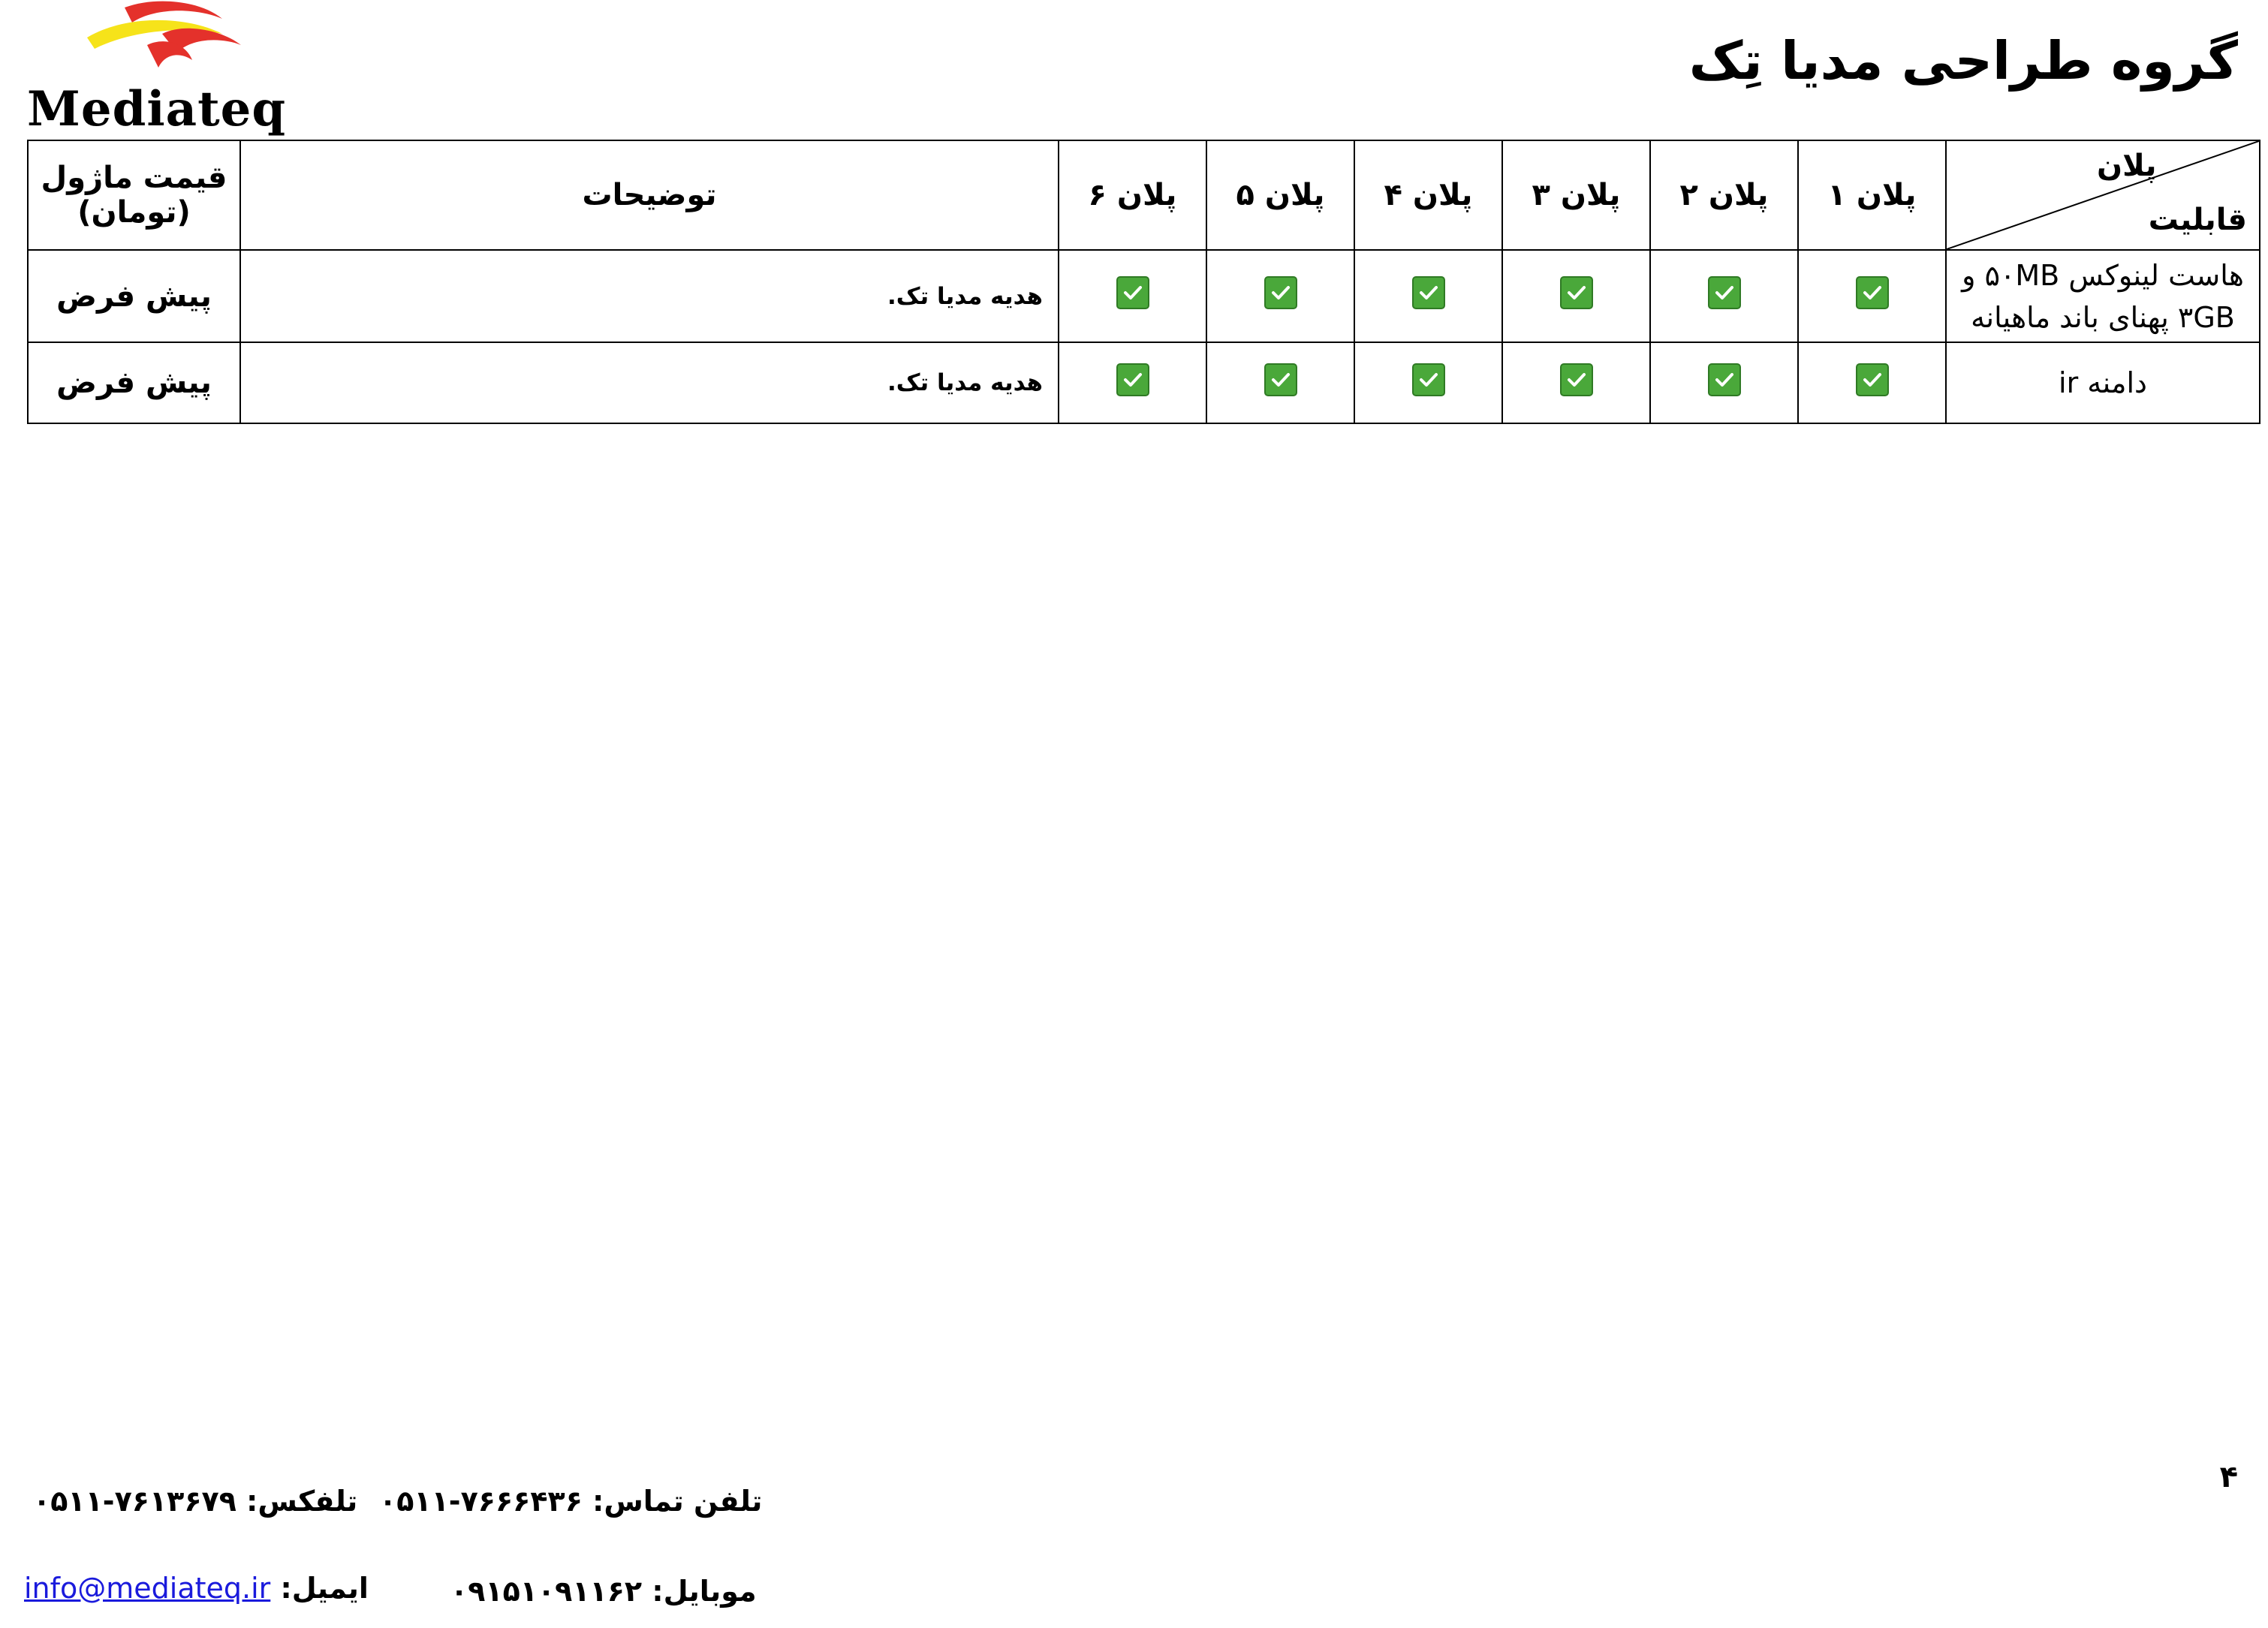 This screenshot has width=2268, height=1628. I want to click on footer-mobile: موبایل: ۰۹۱۵۱۰۹۱۱۶۲, so click(604, 1591).